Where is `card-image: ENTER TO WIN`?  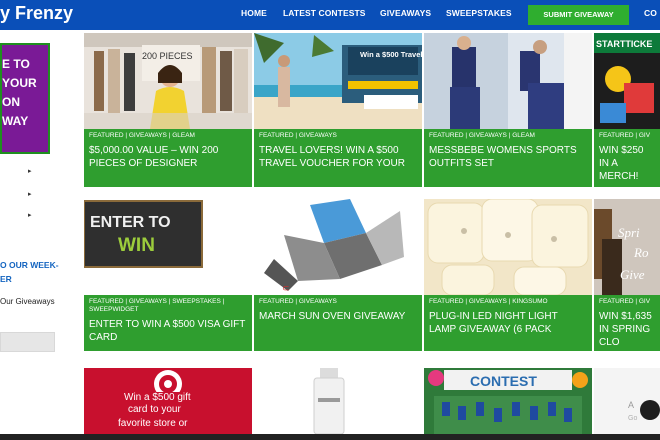
card-image: ENTER TO WIN is located at coordinates (168, 247).